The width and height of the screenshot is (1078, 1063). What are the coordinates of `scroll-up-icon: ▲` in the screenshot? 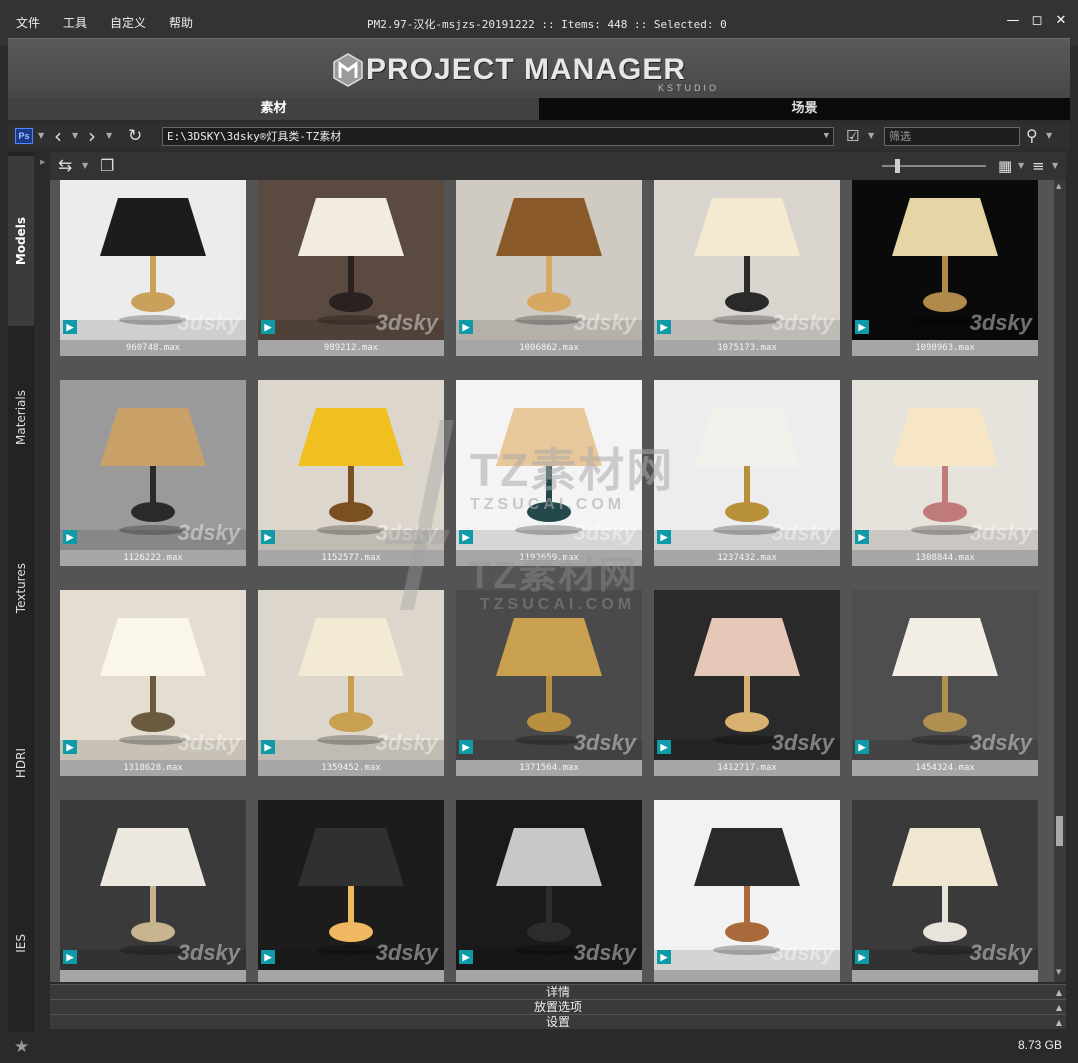 It's located at (1058, 186).